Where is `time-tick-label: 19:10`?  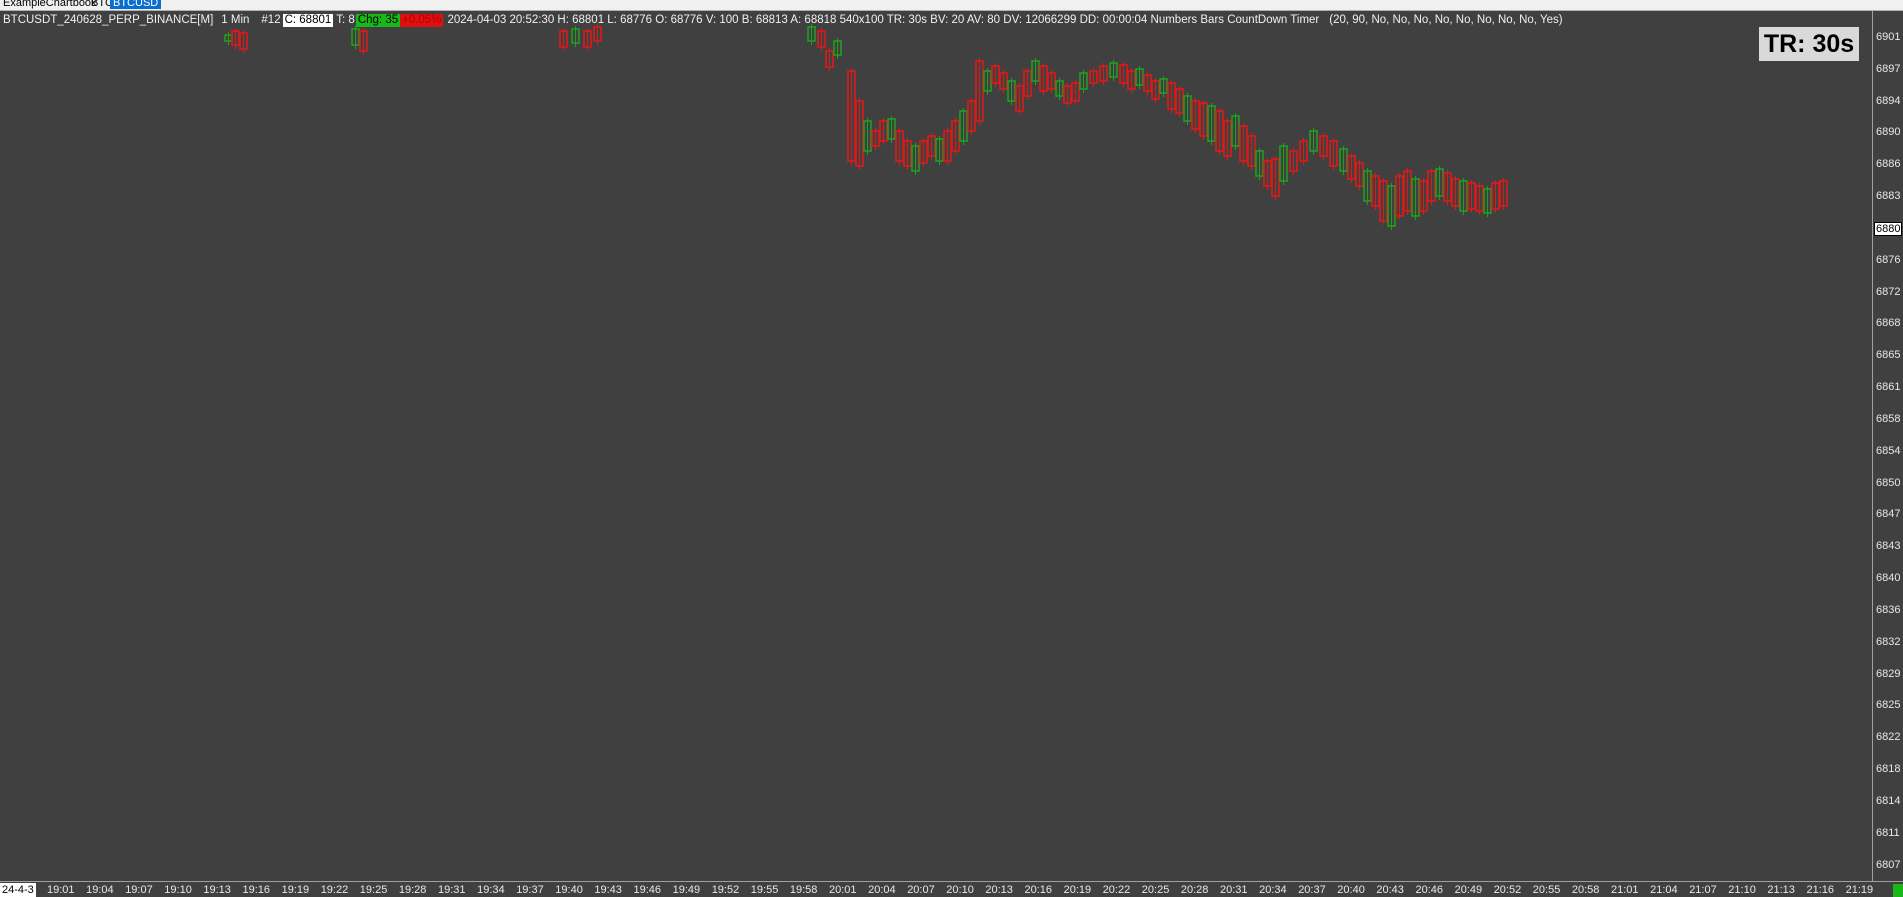
time-tick-label: 19:10 is located at coordinates (178, 890).